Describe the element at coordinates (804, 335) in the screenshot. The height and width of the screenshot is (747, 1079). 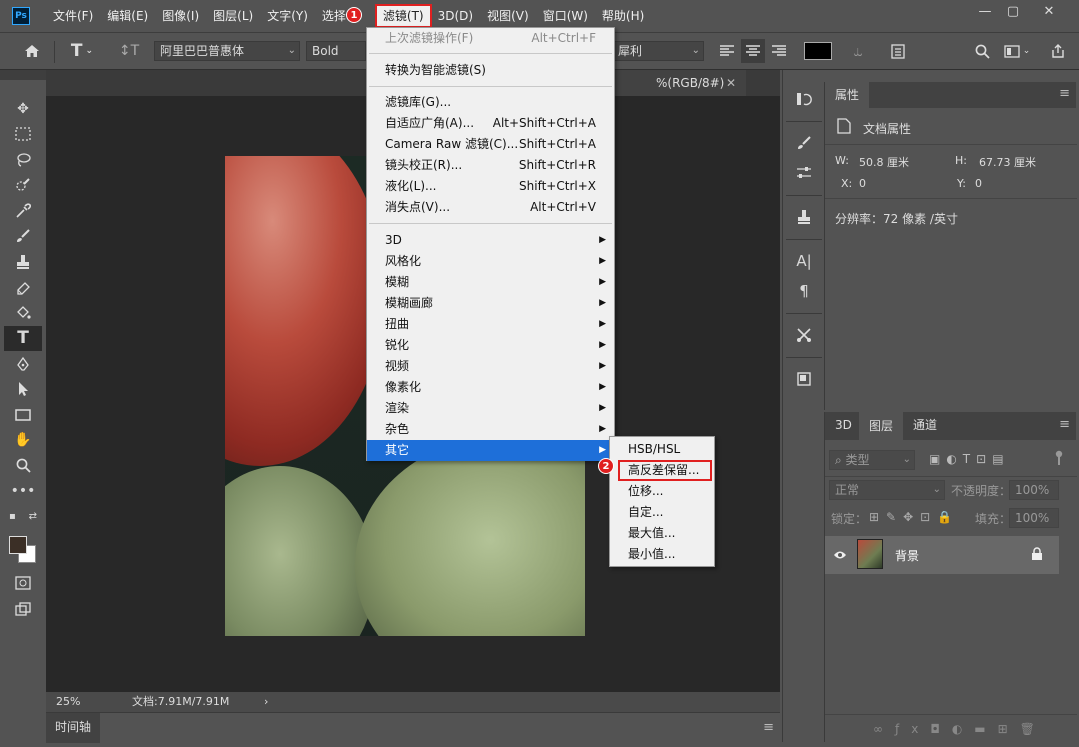
I see `tool-presets-icon` at that location.